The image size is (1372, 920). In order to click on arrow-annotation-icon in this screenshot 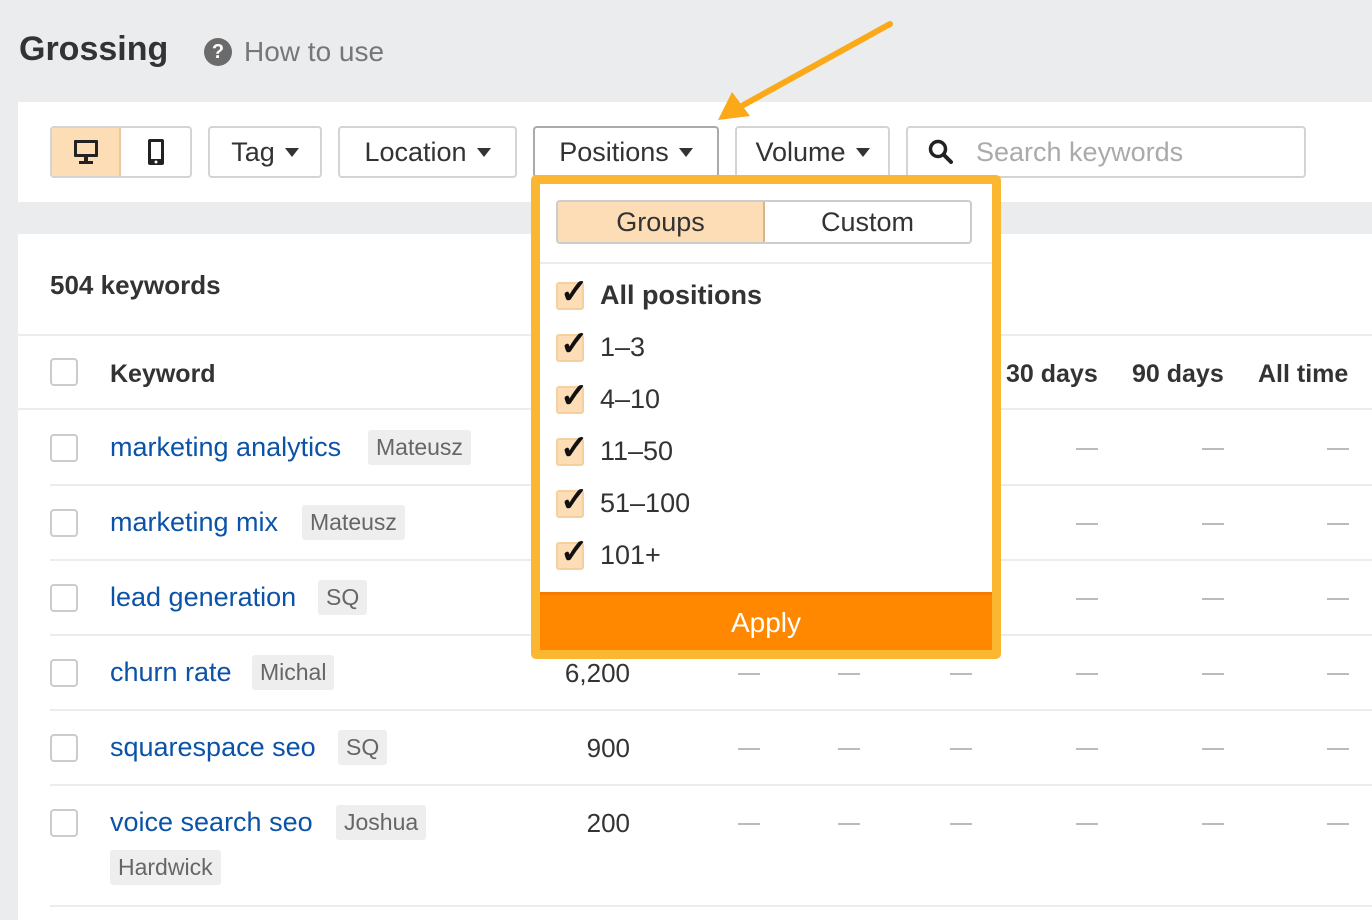, I will do `click(805, 70)`.